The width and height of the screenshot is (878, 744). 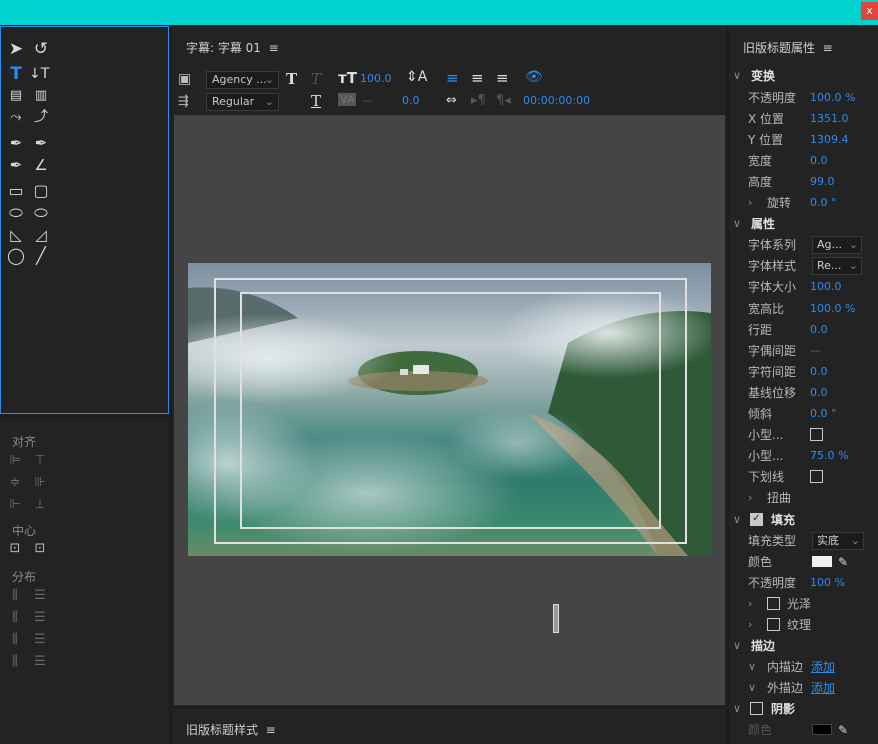 I want to click on title-based-on-video-icon: ▣, so click(x=184, y=79).